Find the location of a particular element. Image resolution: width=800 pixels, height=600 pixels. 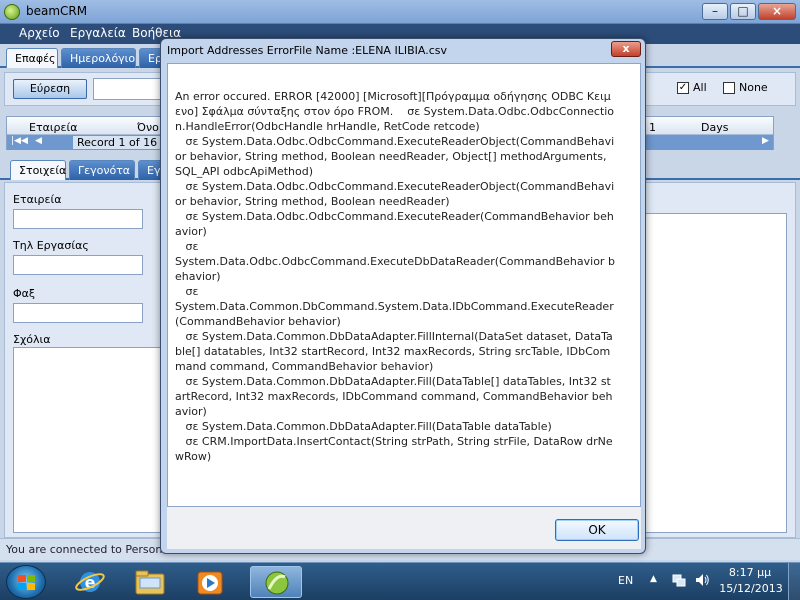

none-checkbox is located at coordinates (729, 88).